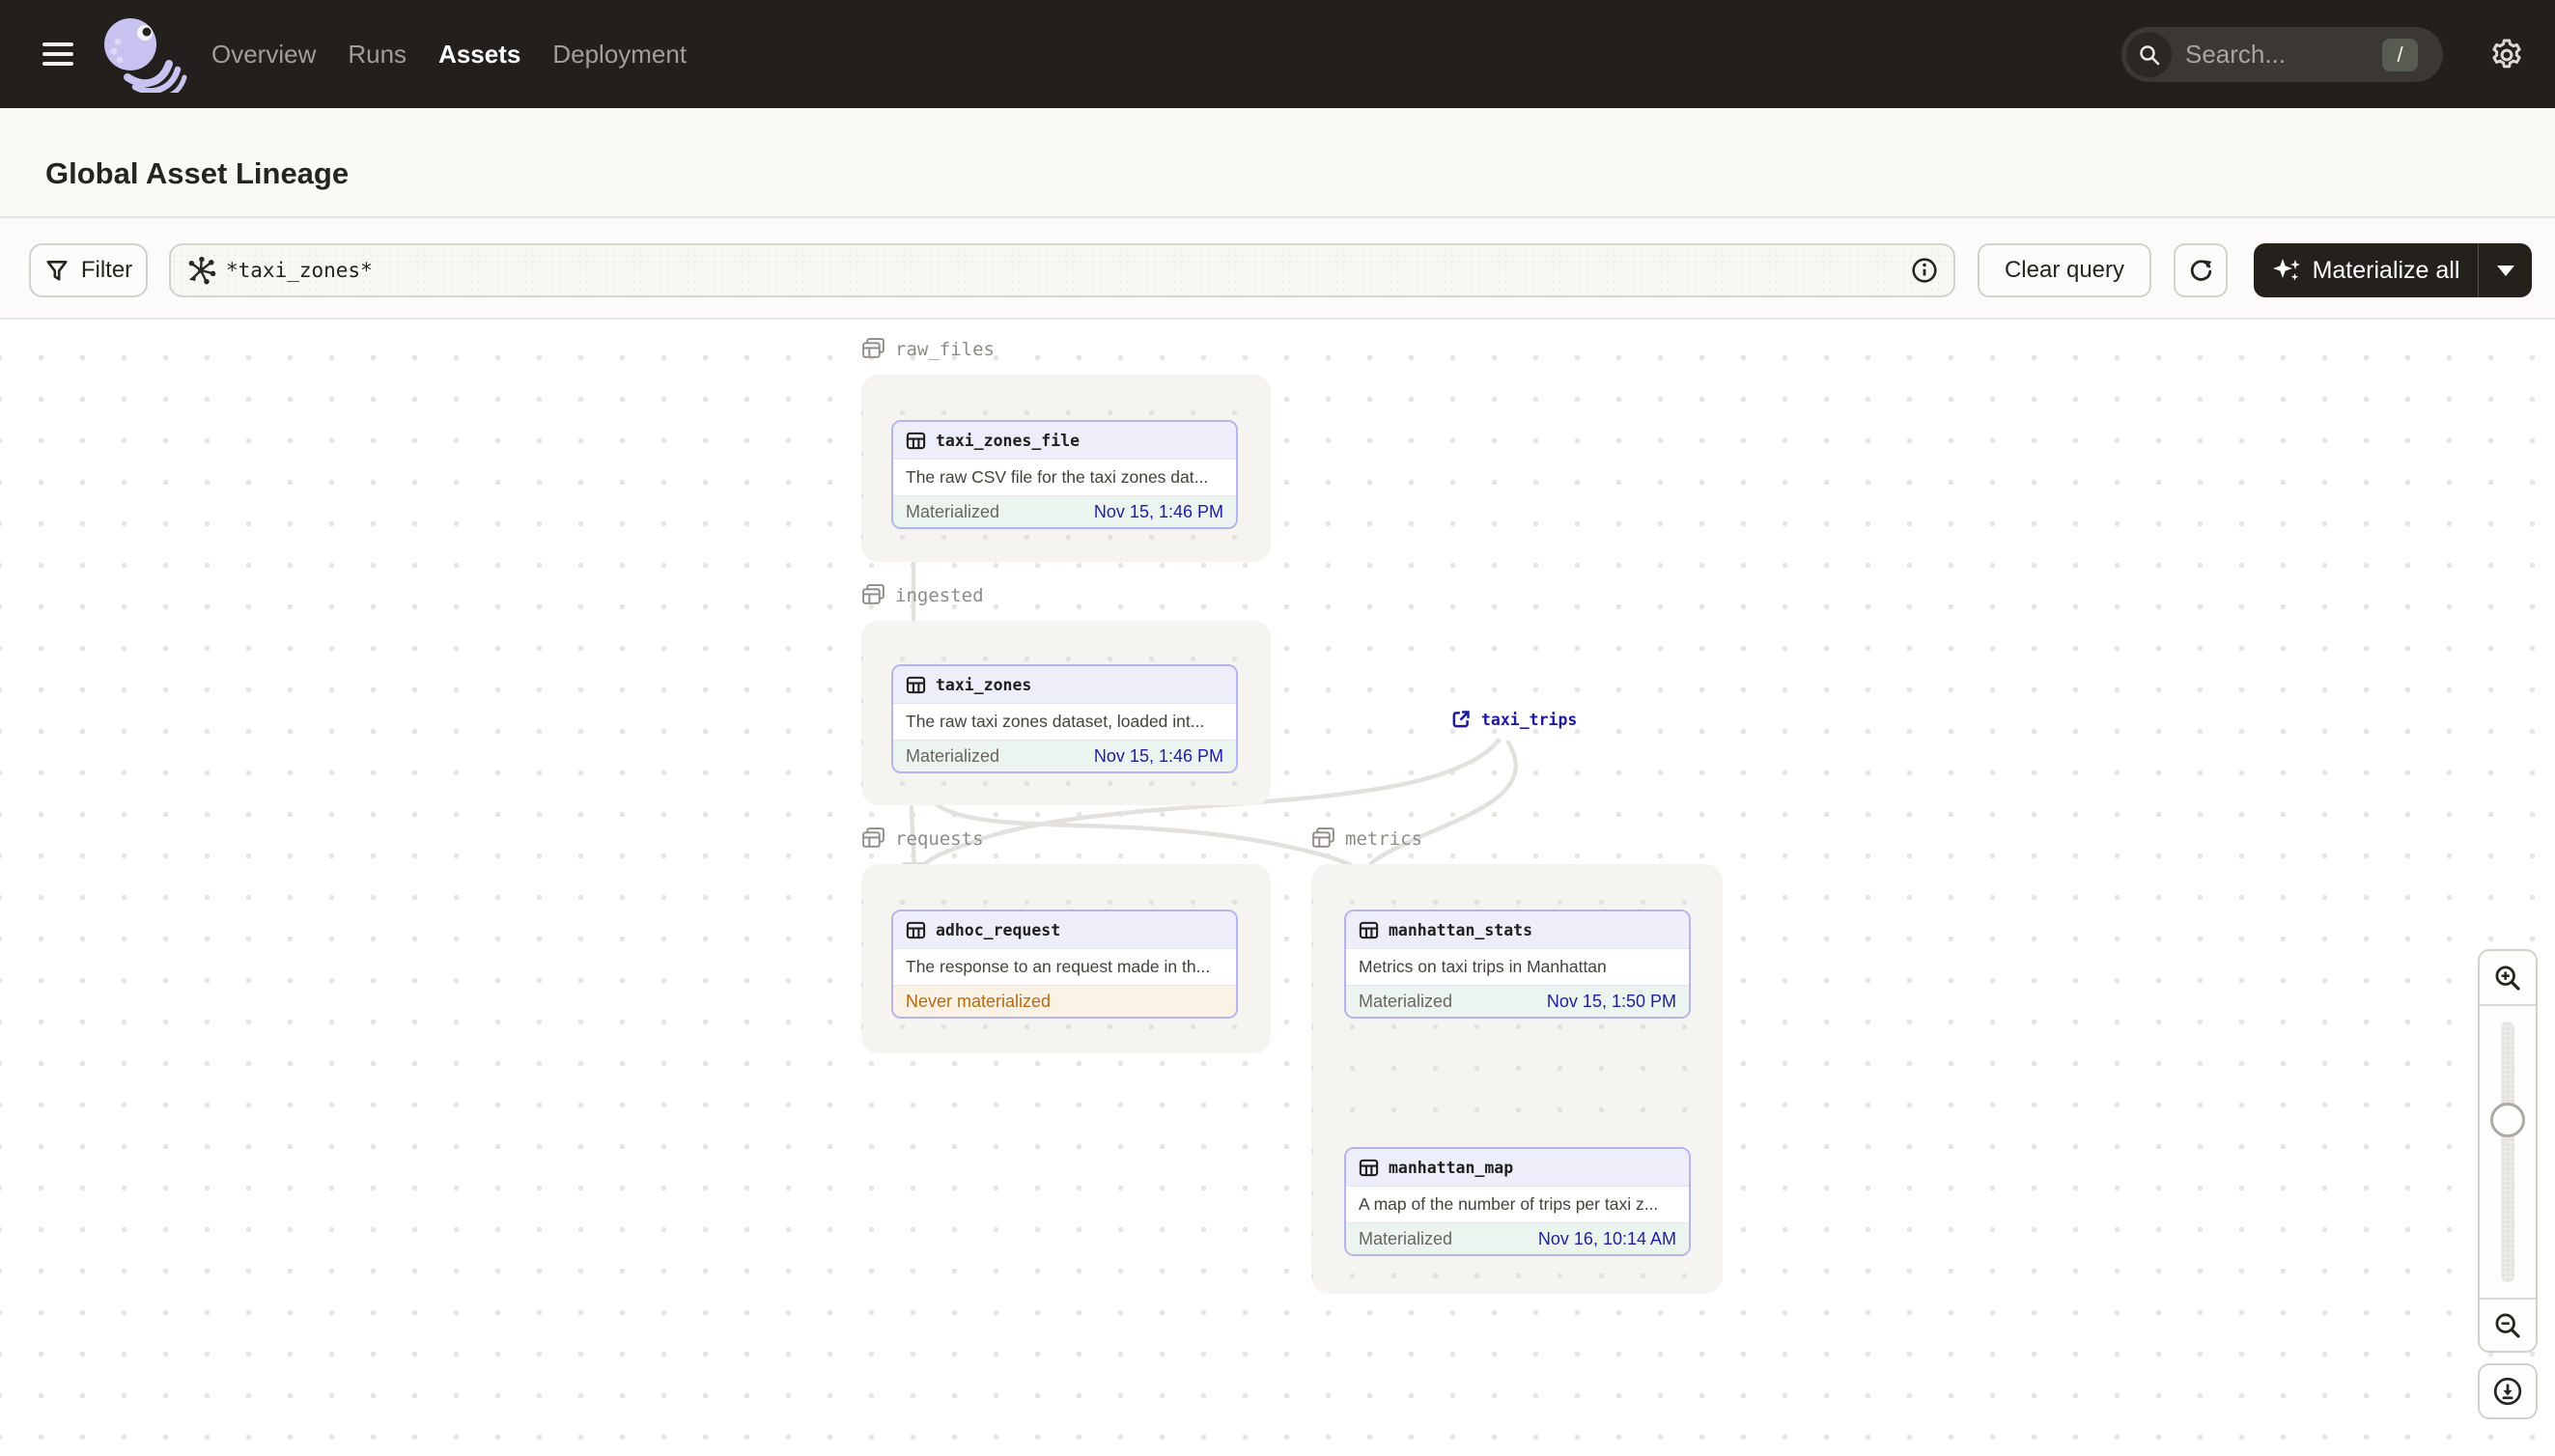 This screenshot has width=2555, height=1456. I want to click on zoom-controls, so click(2508, 1151).